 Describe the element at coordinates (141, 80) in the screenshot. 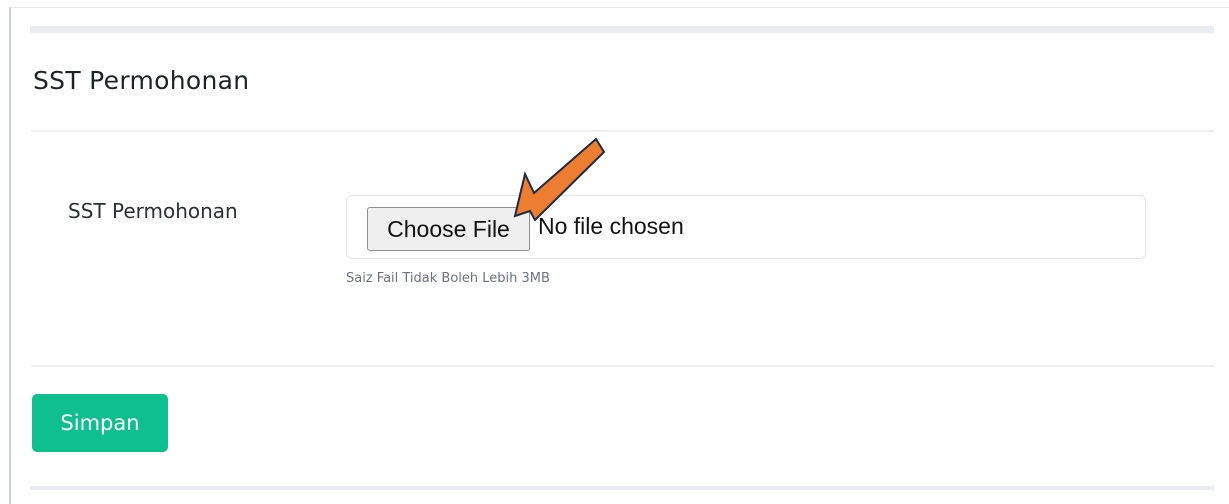

I see `card-title: SST Permohonan` at that location.